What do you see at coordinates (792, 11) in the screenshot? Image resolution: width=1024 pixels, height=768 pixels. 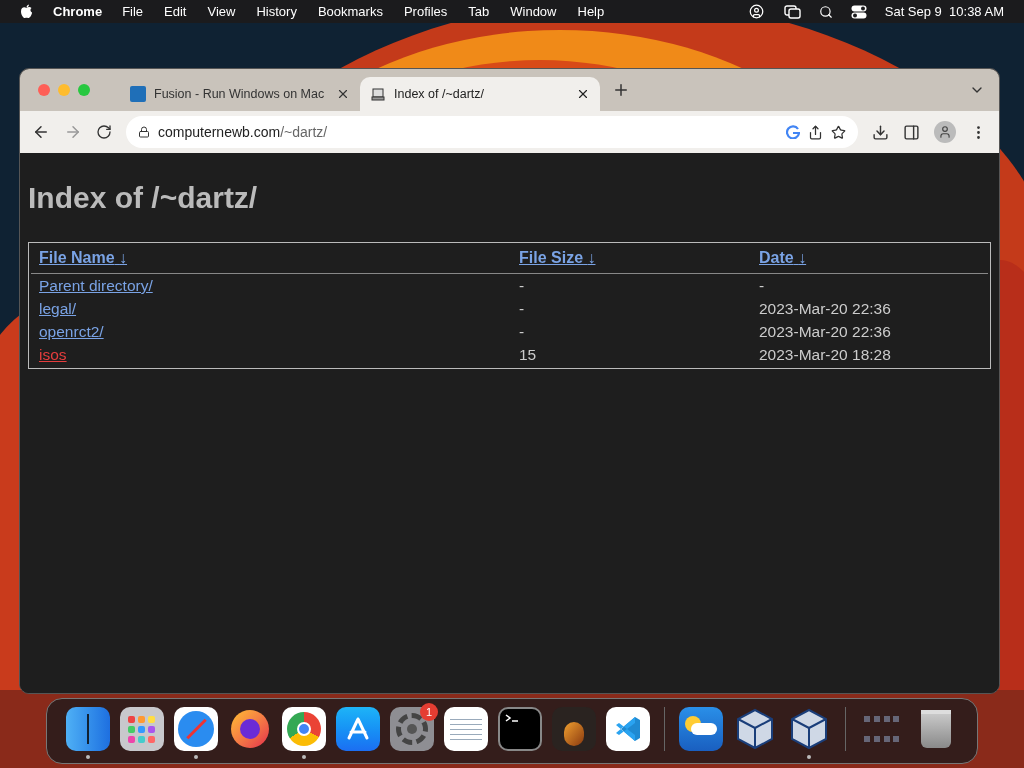 I see `windows-icon` at bounding box center [792, 11].